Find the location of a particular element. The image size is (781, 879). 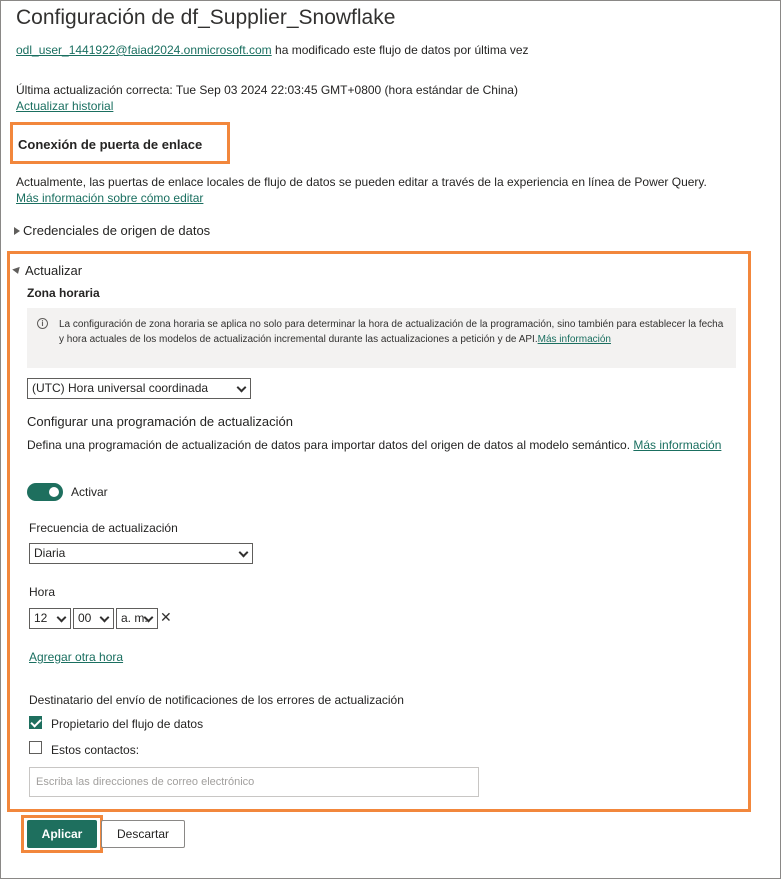

frequency-dropdown: Diaria is located at coordinates (141, 553).